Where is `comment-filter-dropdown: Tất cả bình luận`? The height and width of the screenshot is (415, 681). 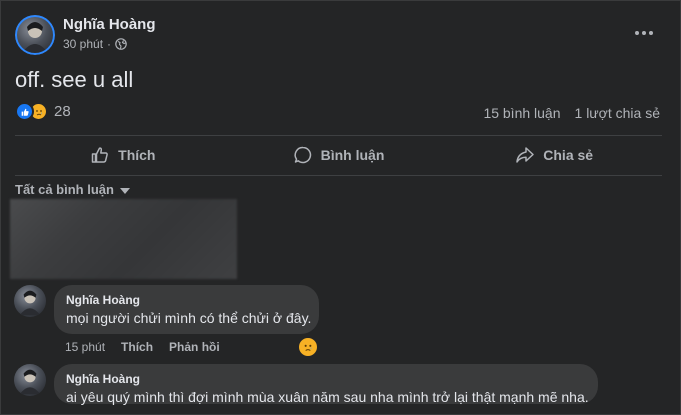 comment-filter-dropdown: Tất cả bình luận is located at coordinates (72, 189).